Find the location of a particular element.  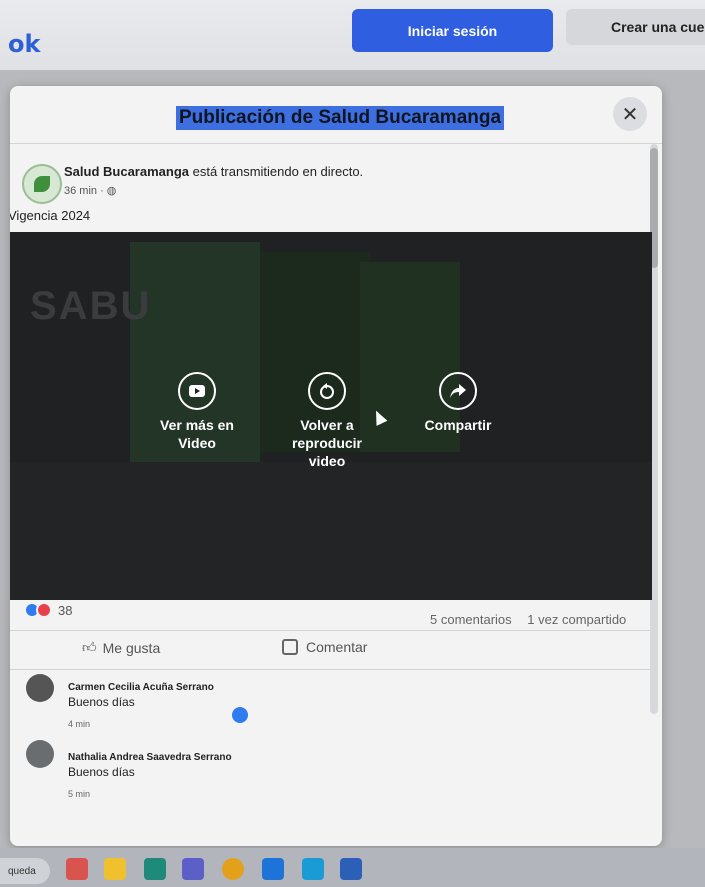

comment-timestamp: 4 min is located at coordinates (79, 724).